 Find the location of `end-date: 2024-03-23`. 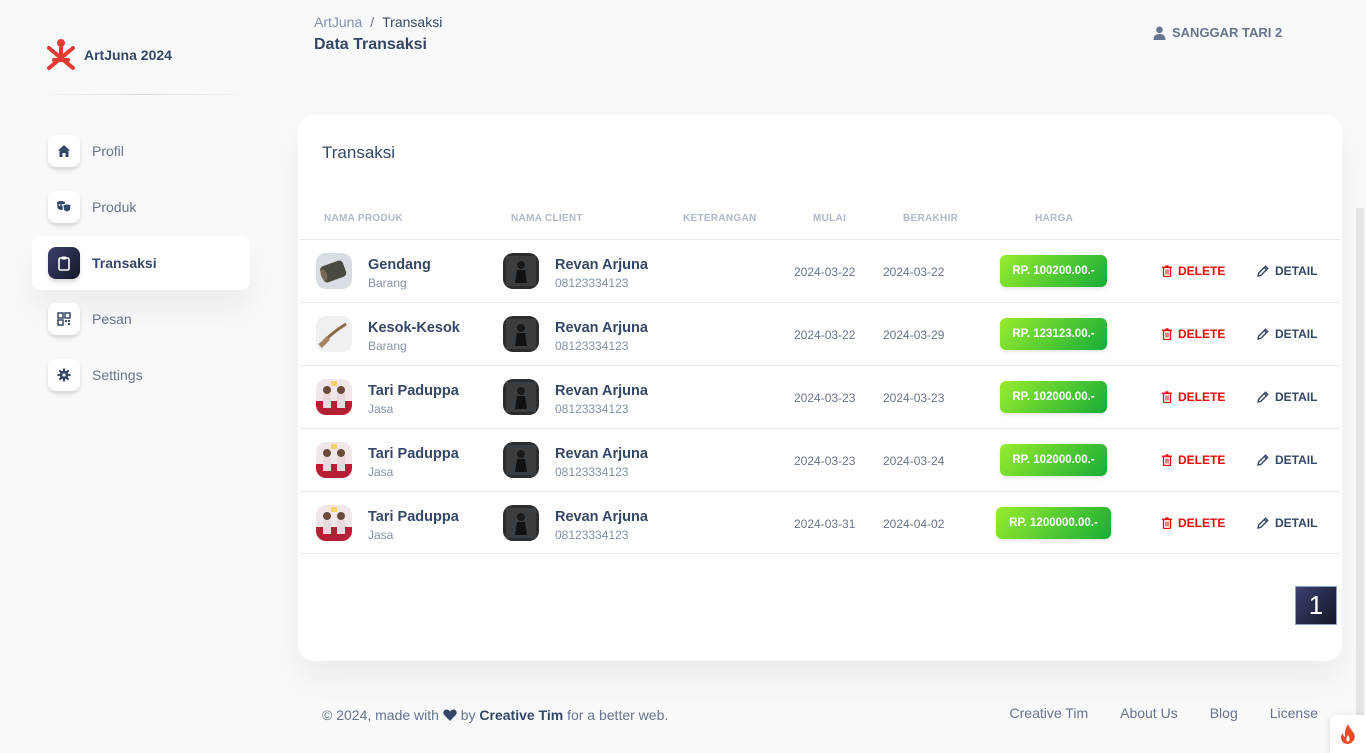

end-date: 2024-03-23 is located at coordinates (914, 398).